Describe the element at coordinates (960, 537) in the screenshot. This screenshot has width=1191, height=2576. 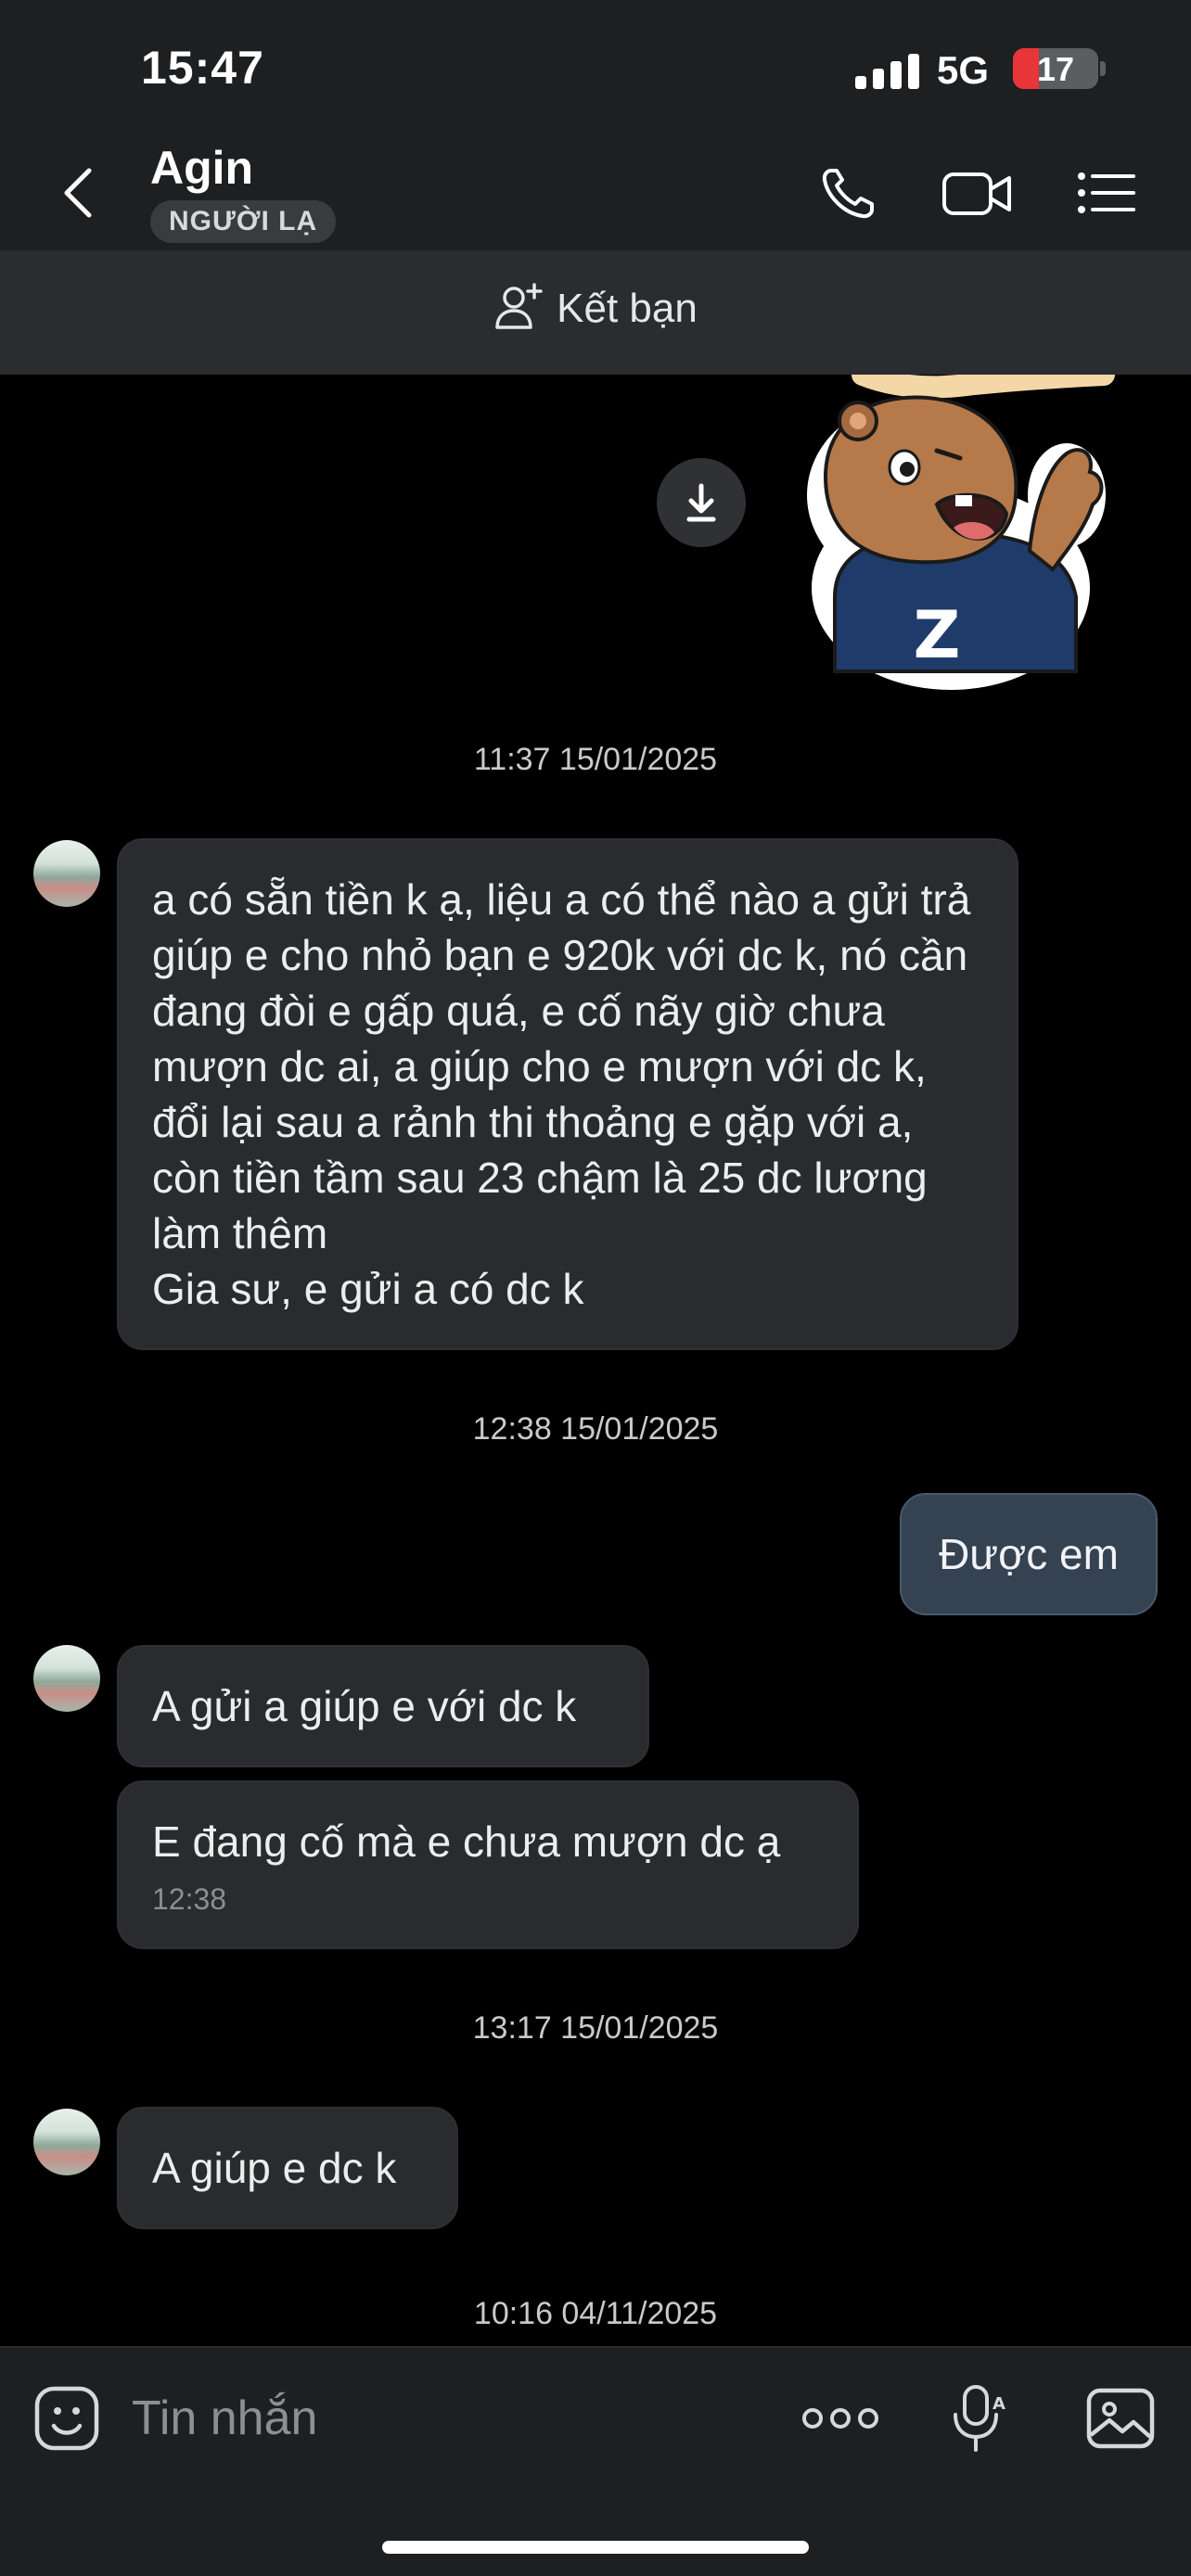
I see `capybara-sticker: Z` at that location.